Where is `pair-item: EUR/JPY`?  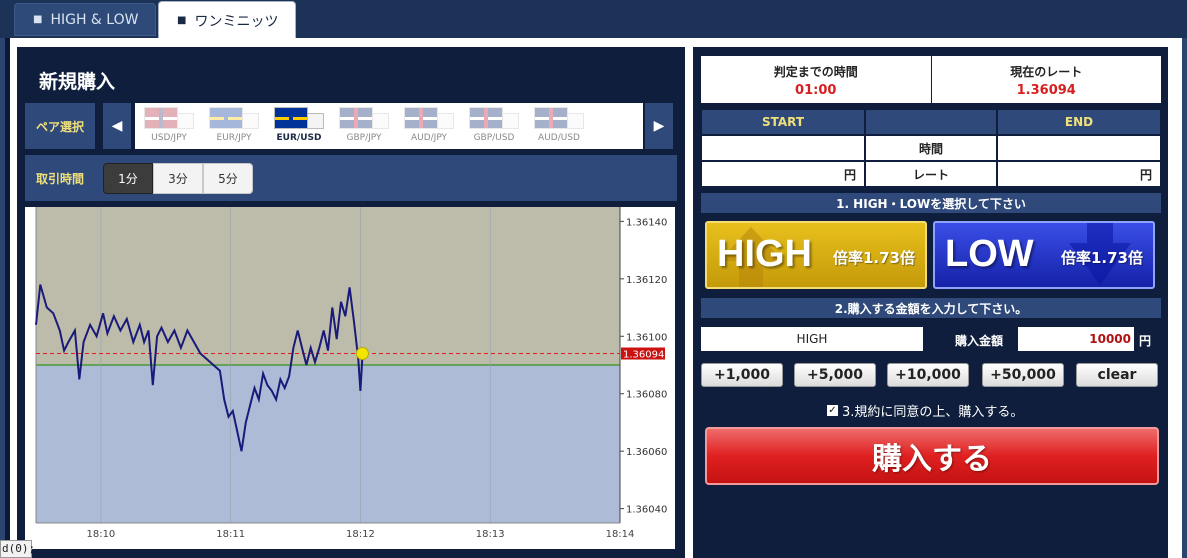
pair-item: EUR/JPY is located at coordinates (234, 127).